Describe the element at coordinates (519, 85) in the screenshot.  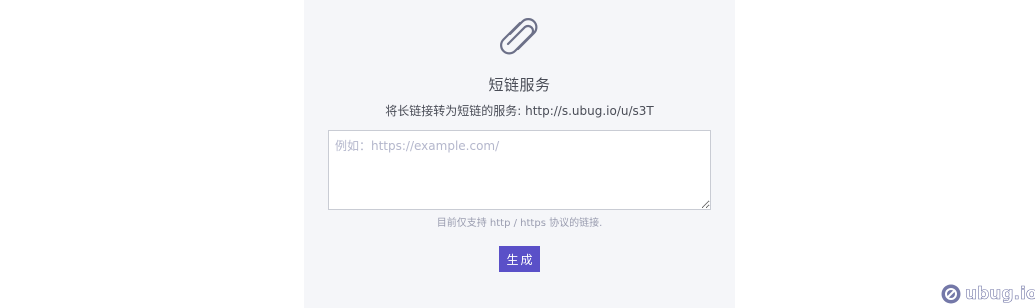
I see `page-title: 短链服务` at that location.